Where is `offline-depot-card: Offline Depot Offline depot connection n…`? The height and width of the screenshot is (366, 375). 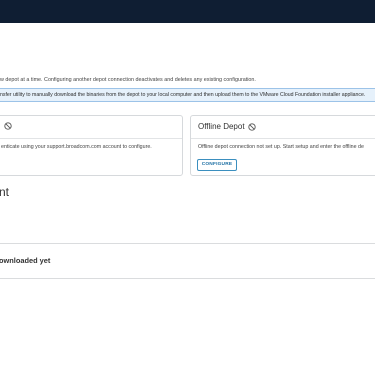
offline-depot-card: Offline Depot Offline depot connection n… is located at coordinates (282, 145).